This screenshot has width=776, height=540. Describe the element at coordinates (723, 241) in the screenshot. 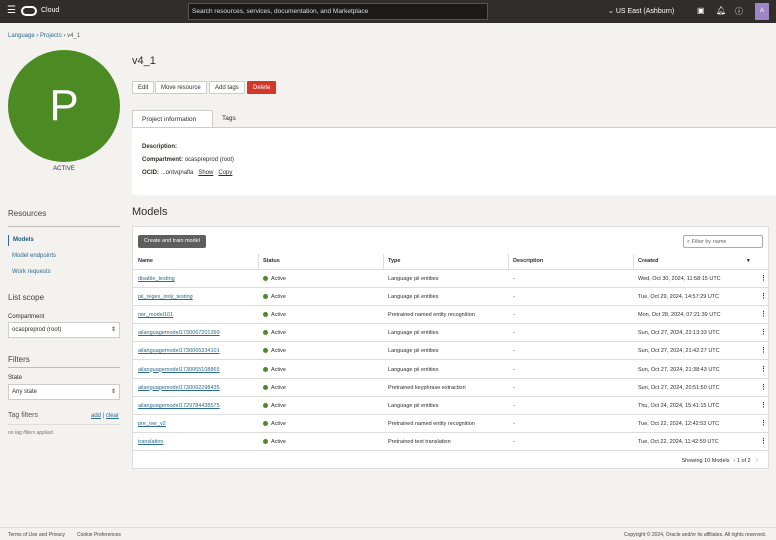

I see `filter-by-name-input: ⌕ Filter by name` at that location.